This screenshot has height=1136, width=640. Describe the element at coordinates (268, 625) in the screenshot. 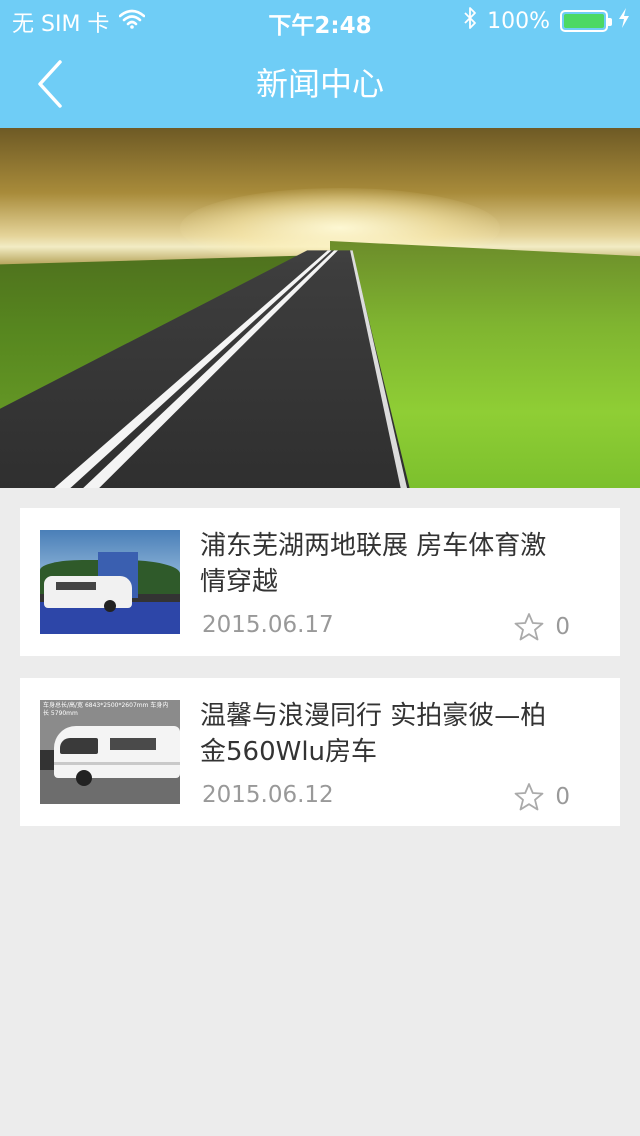

I see `news-date: 2015.06.17` at that location.